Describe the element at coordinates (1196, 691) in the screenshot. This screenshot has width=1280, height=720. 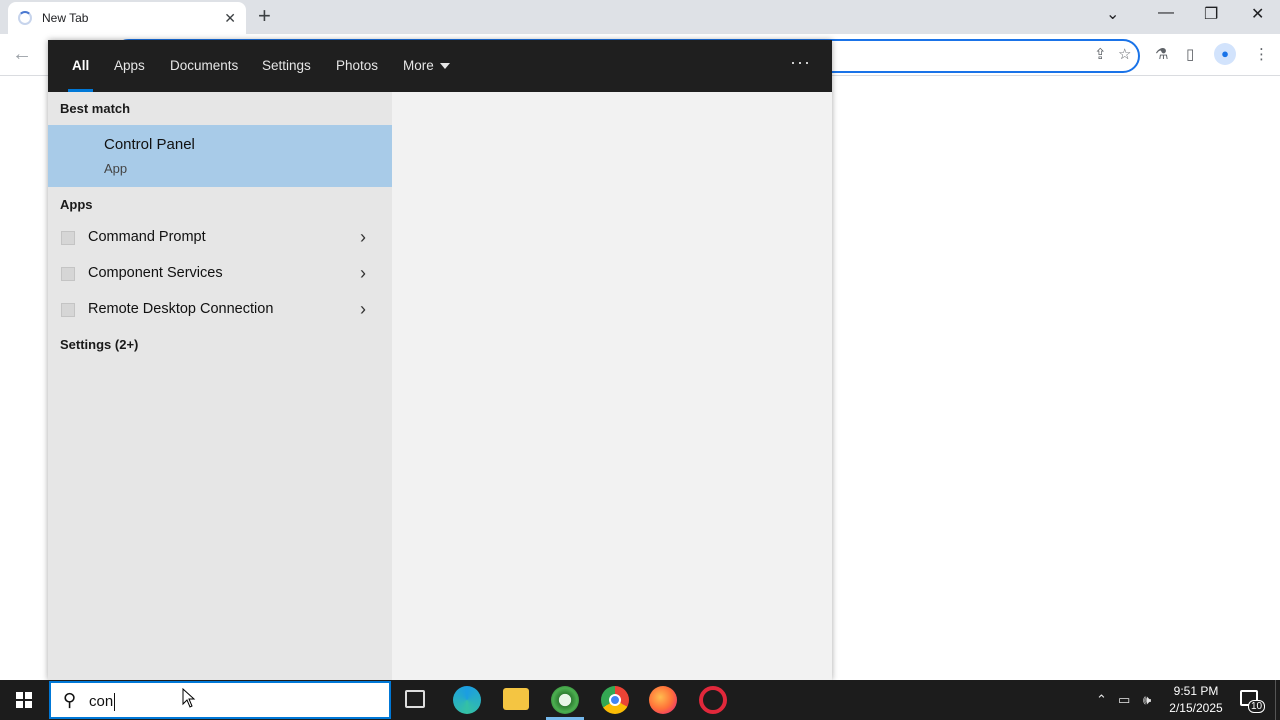
I see `clock-time: 9:51 PM` at that location.